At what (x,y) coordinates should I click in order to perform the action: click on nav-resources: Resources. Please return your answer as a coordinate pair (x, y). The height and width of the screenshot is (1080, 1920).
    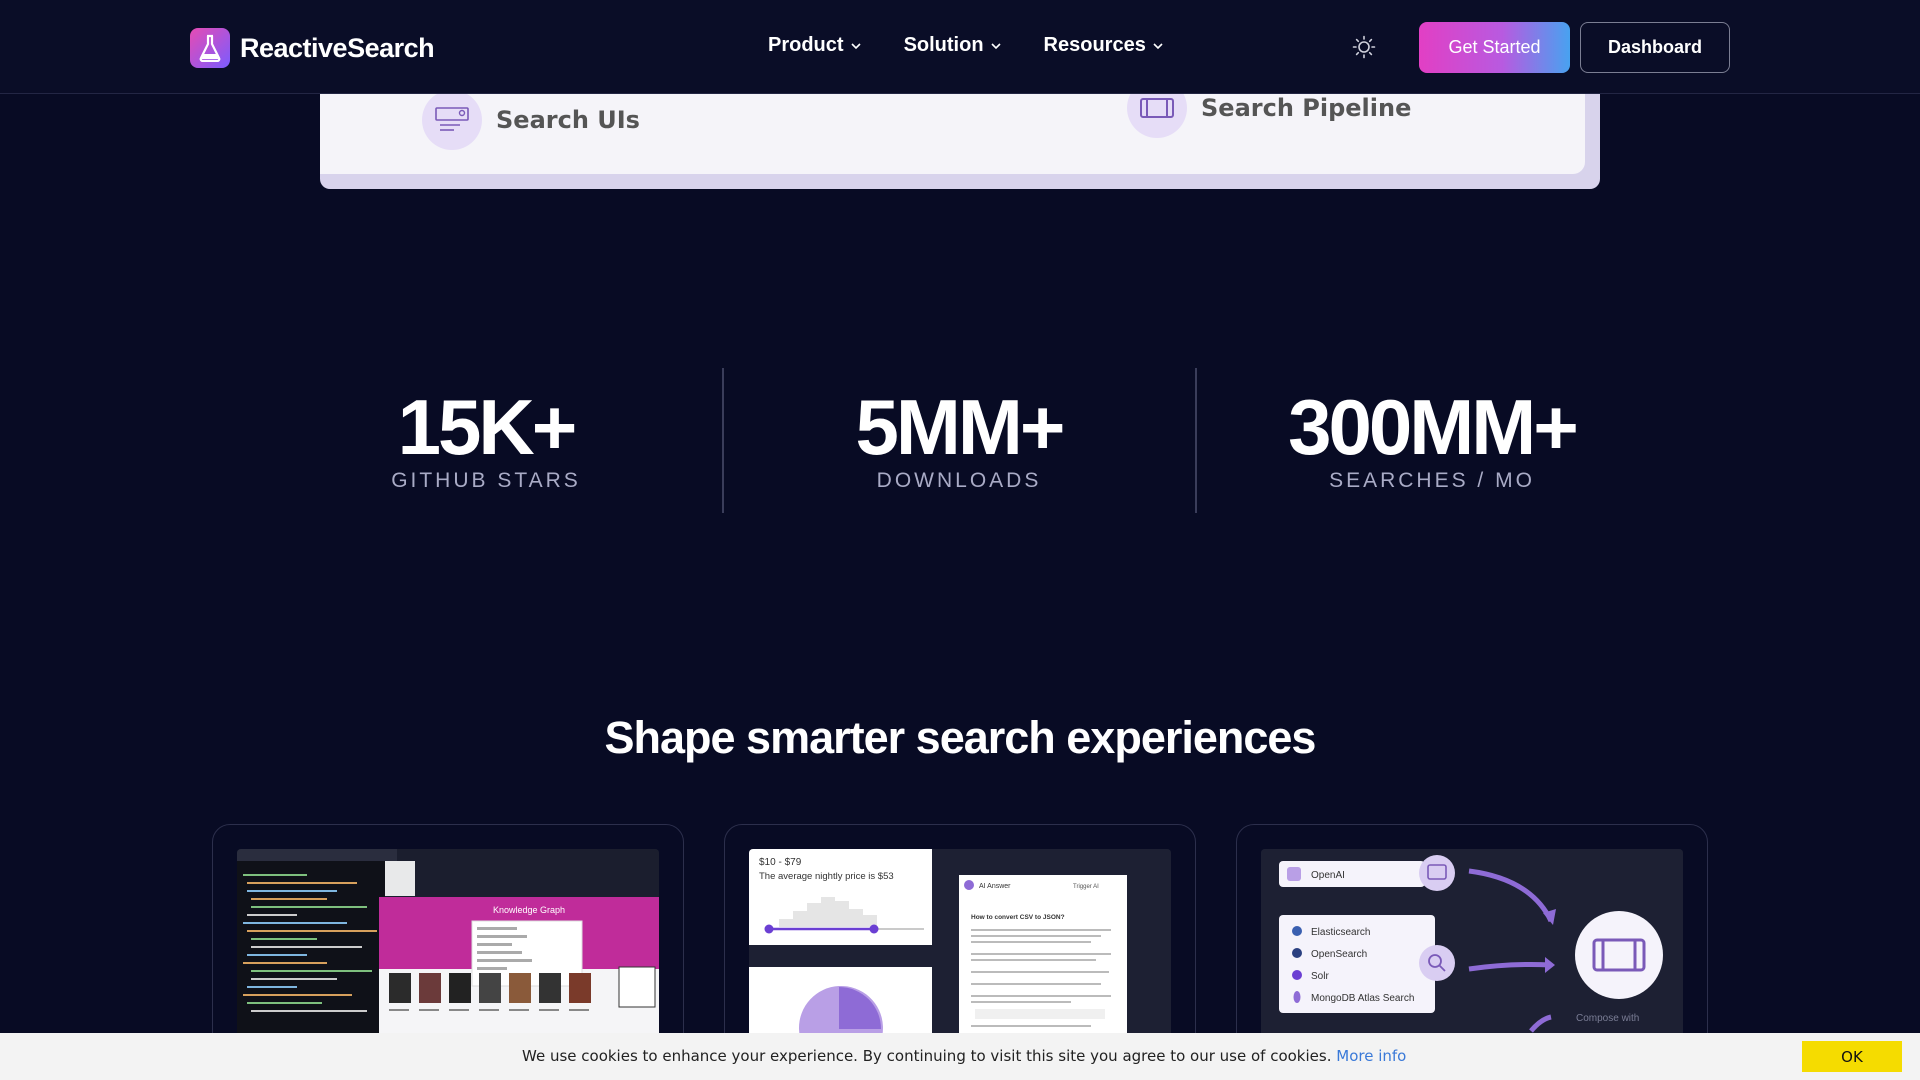
    Looking at the image, I should click on (1104, 45).